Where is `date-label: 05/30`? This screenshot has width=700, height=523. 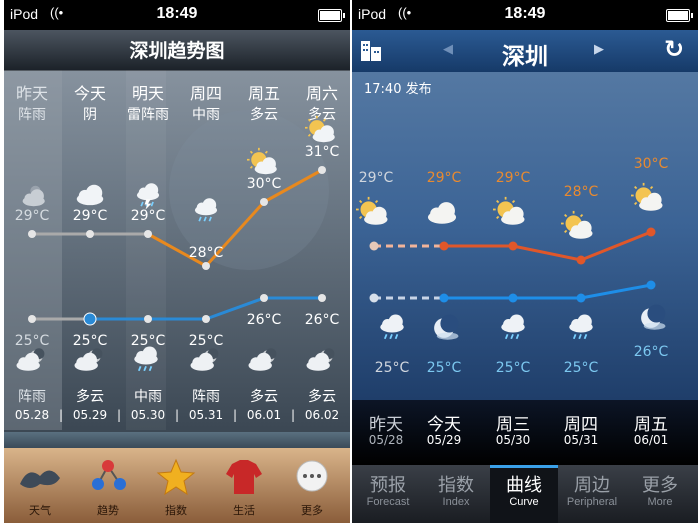
date-label: 05/30 is located at coordinates (513, 440).